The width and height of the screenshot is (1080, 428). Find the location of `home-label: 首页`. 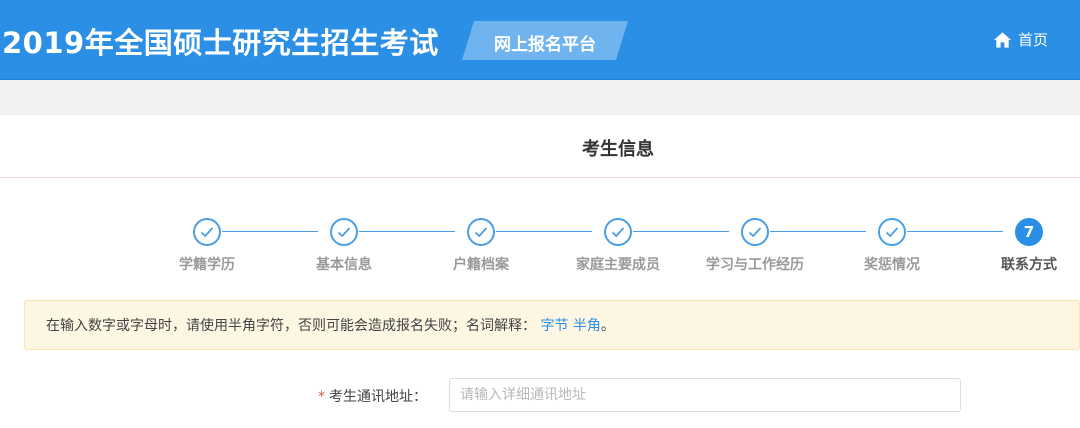

home-label: 首页 is located at coordinates (1033, 40).